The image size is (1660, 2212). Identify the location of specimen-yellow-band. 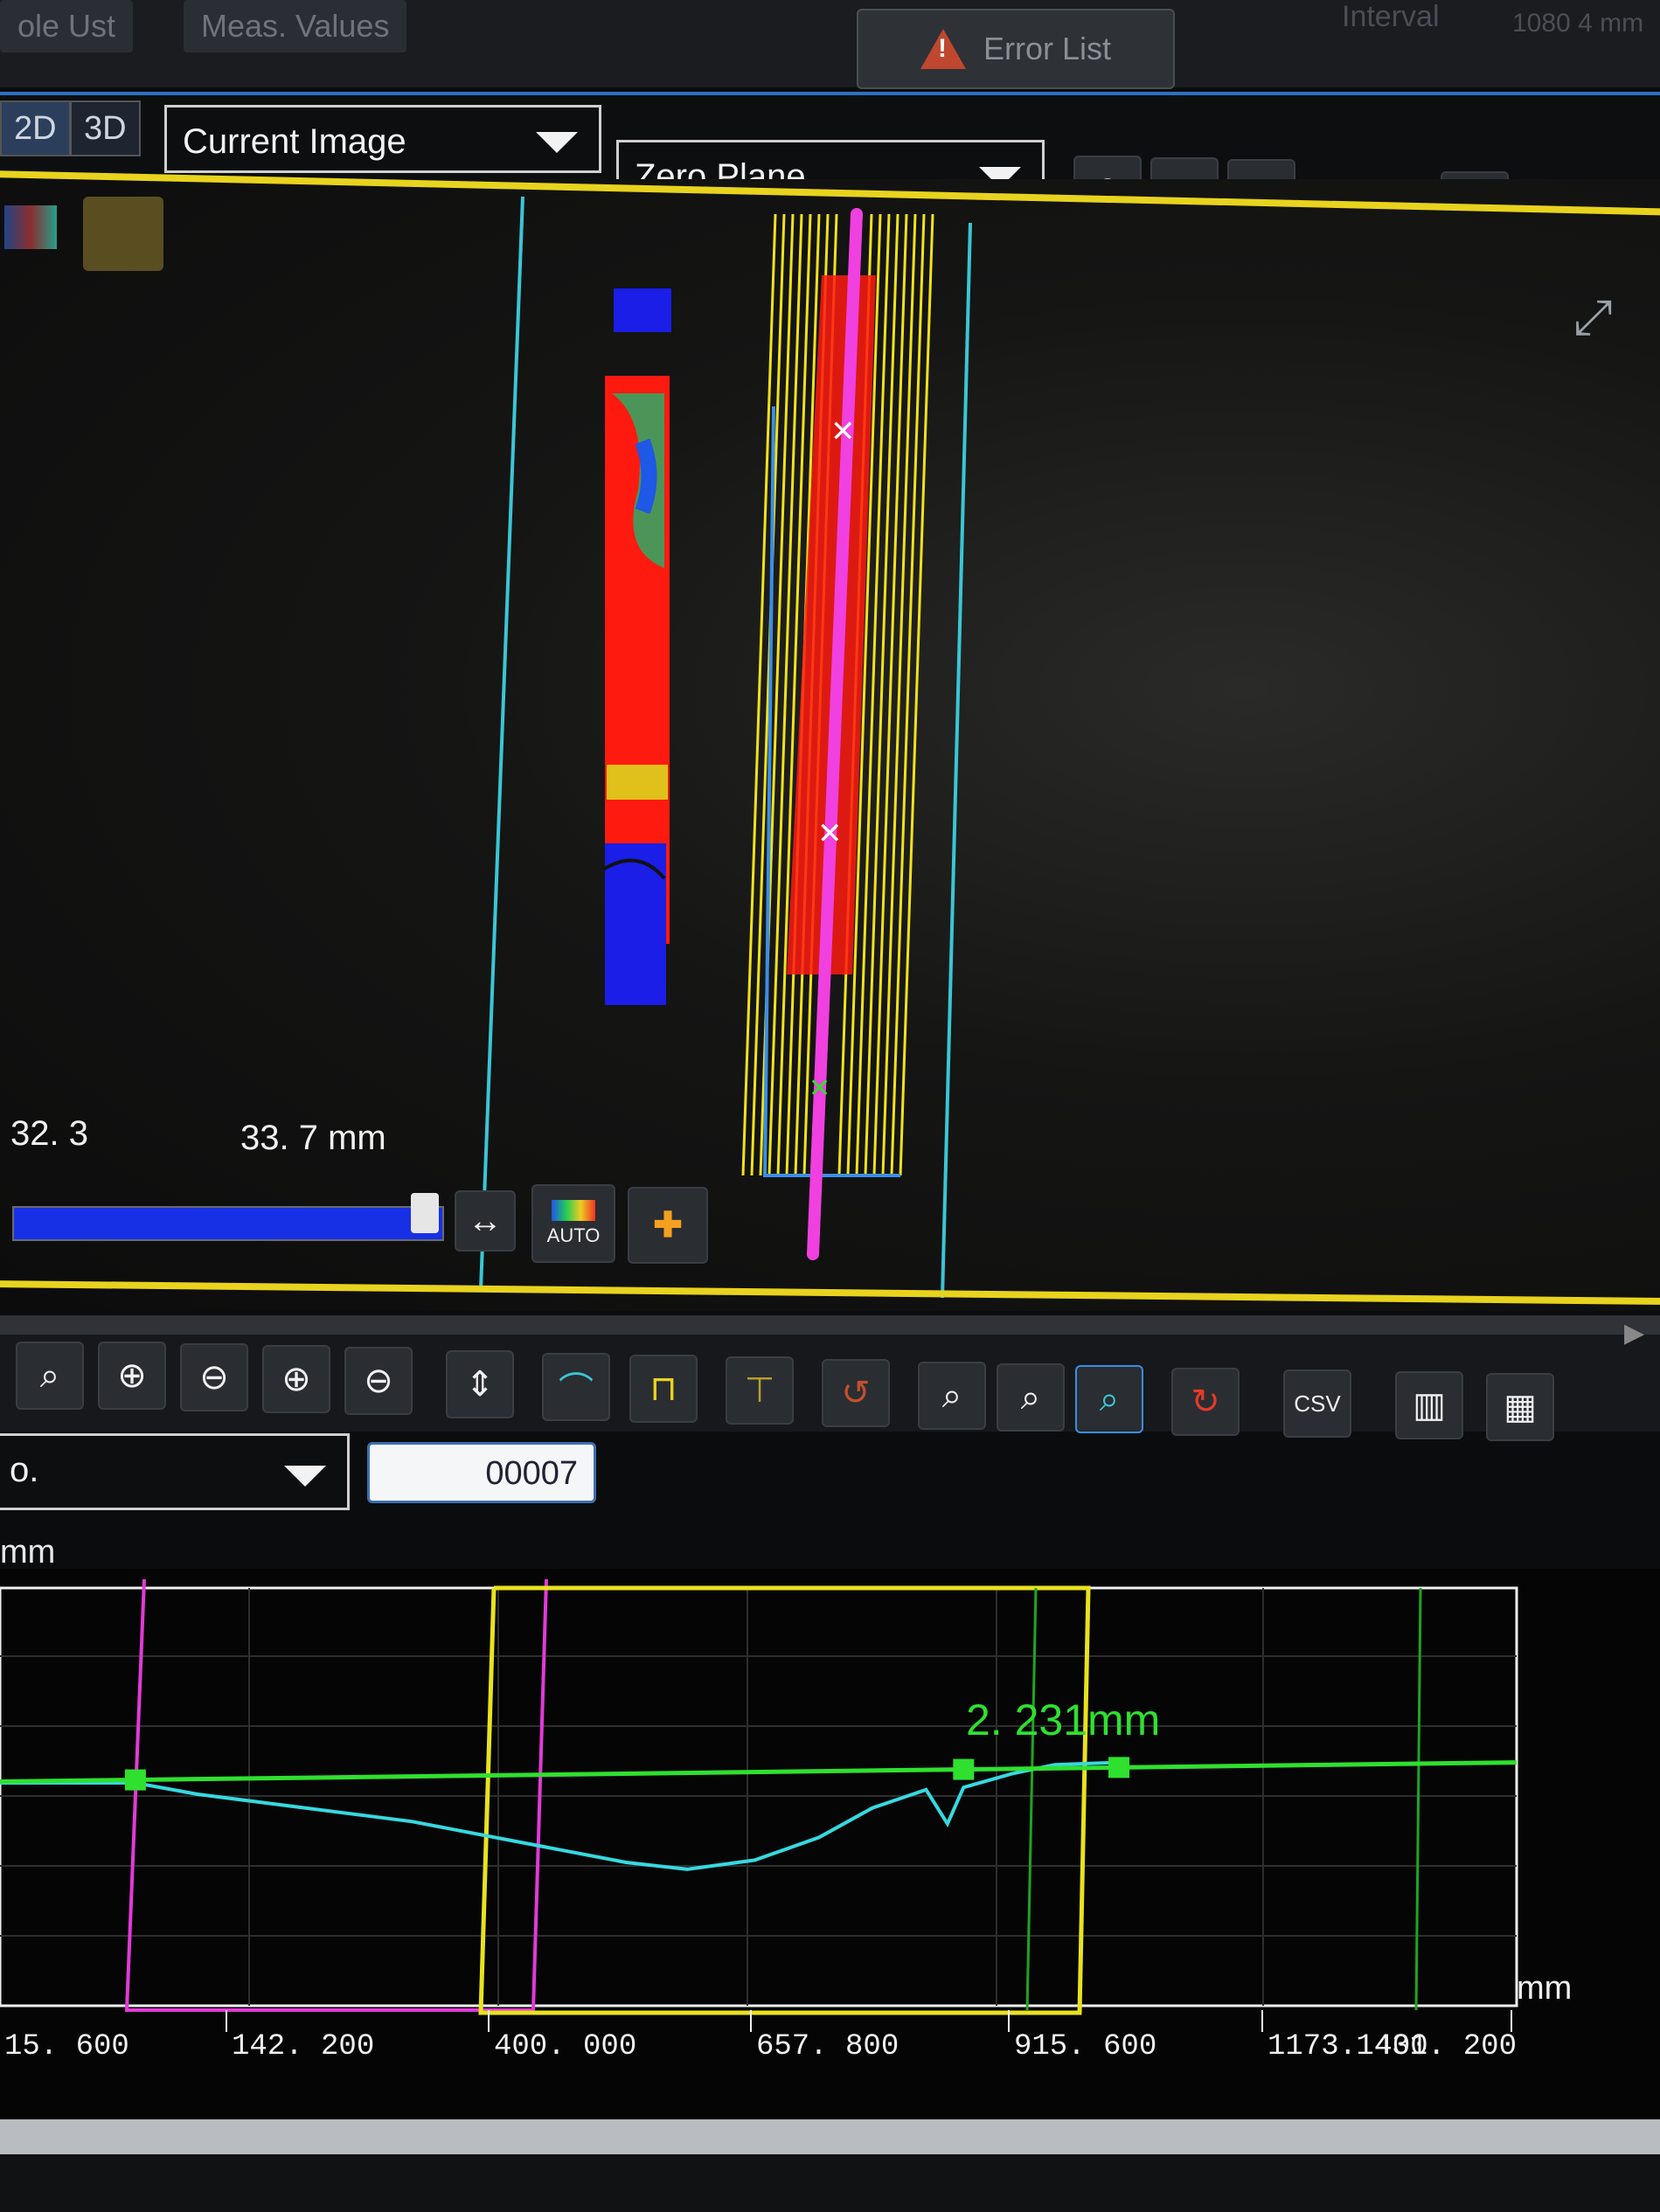
(638, 782).